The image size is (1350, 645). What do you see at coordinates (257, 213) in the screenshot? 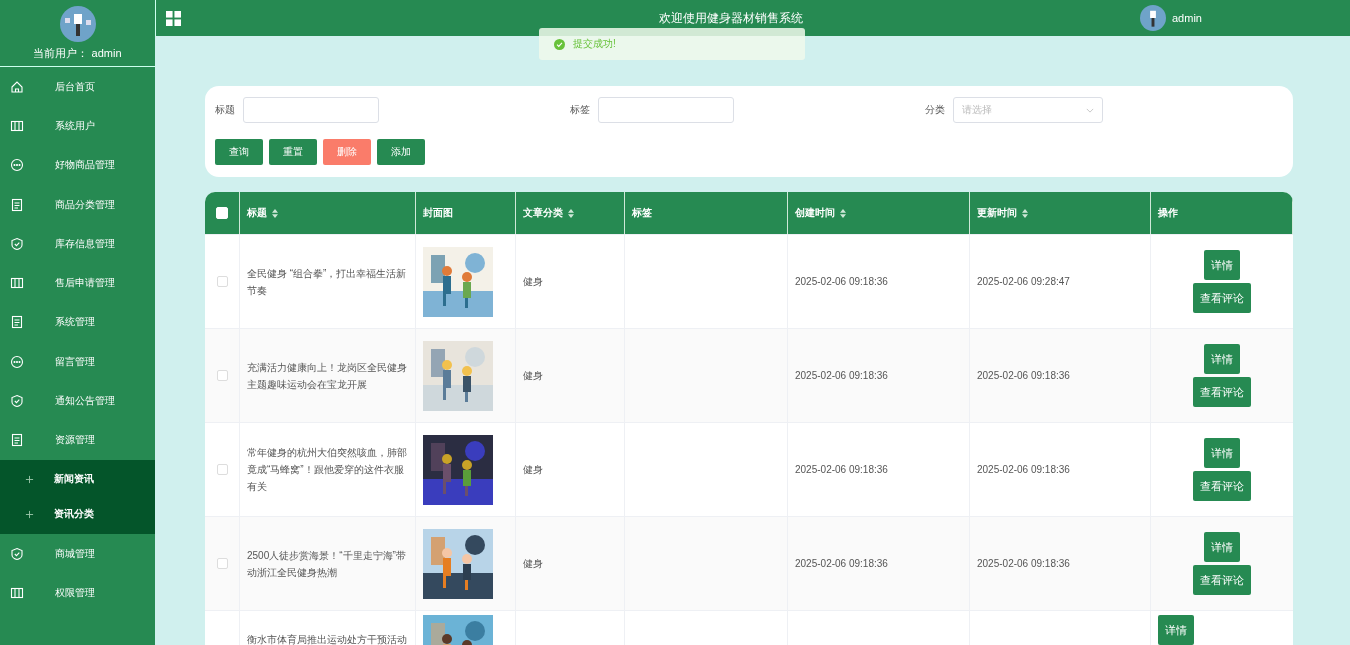
I see `column-label: 标题` at bounding box center [257, 213].